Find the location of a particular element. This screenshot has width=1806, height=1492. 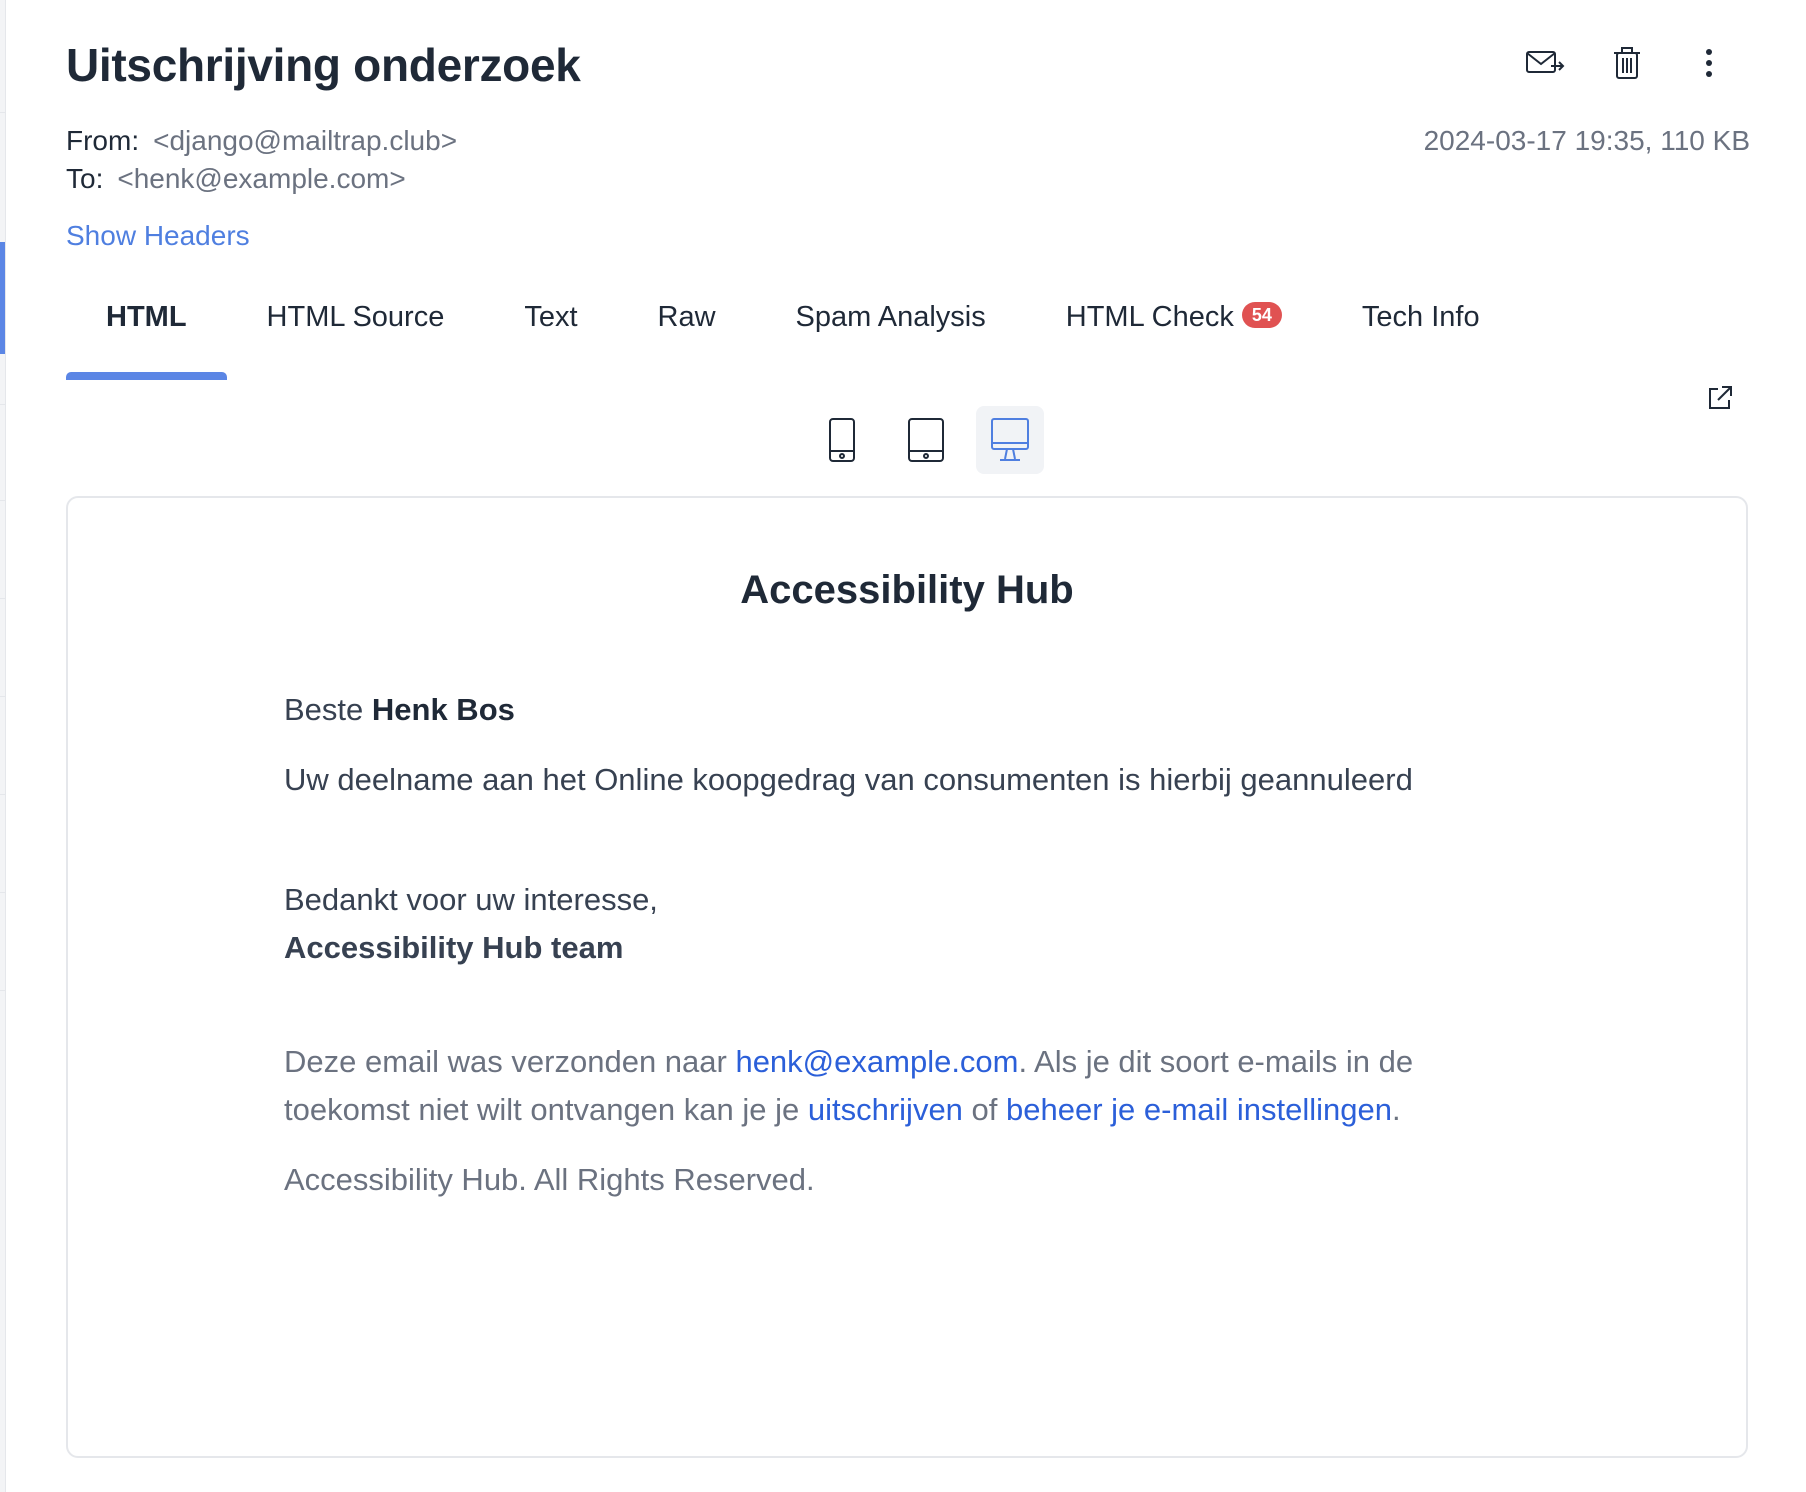

open-in-new-window-button is located at coordinates (1720, 398).